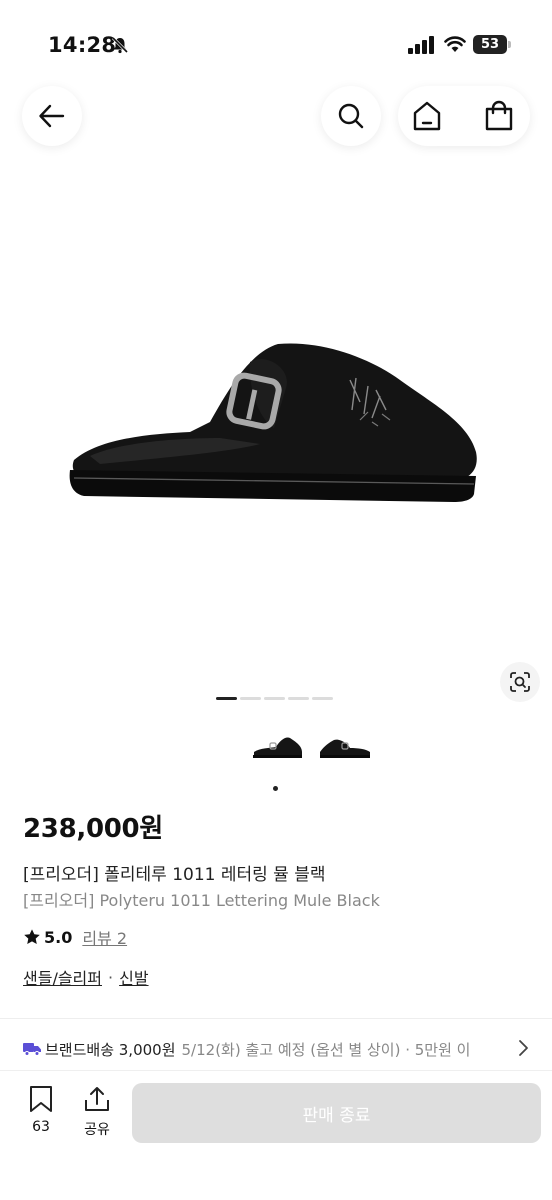  What do you see at coordinates (133, 977) in the screenshot?
I see `category-link-shoes: 신발` at bounding box center [133, 977].